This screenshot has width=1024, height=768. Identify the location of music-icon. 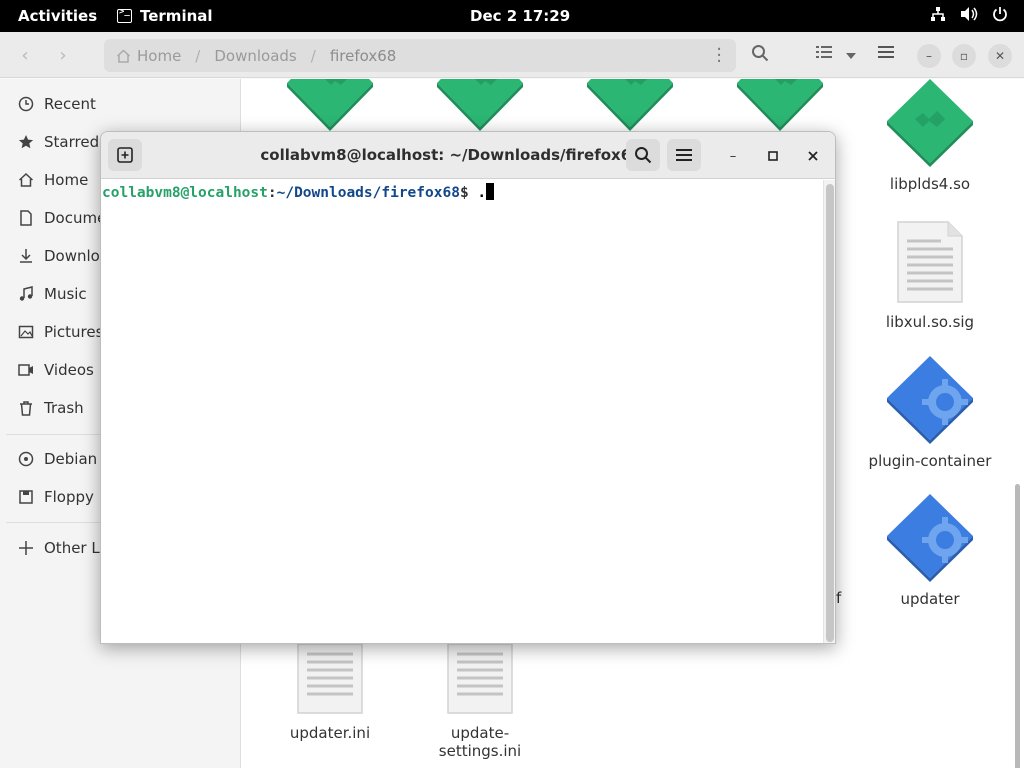
(22, 294).